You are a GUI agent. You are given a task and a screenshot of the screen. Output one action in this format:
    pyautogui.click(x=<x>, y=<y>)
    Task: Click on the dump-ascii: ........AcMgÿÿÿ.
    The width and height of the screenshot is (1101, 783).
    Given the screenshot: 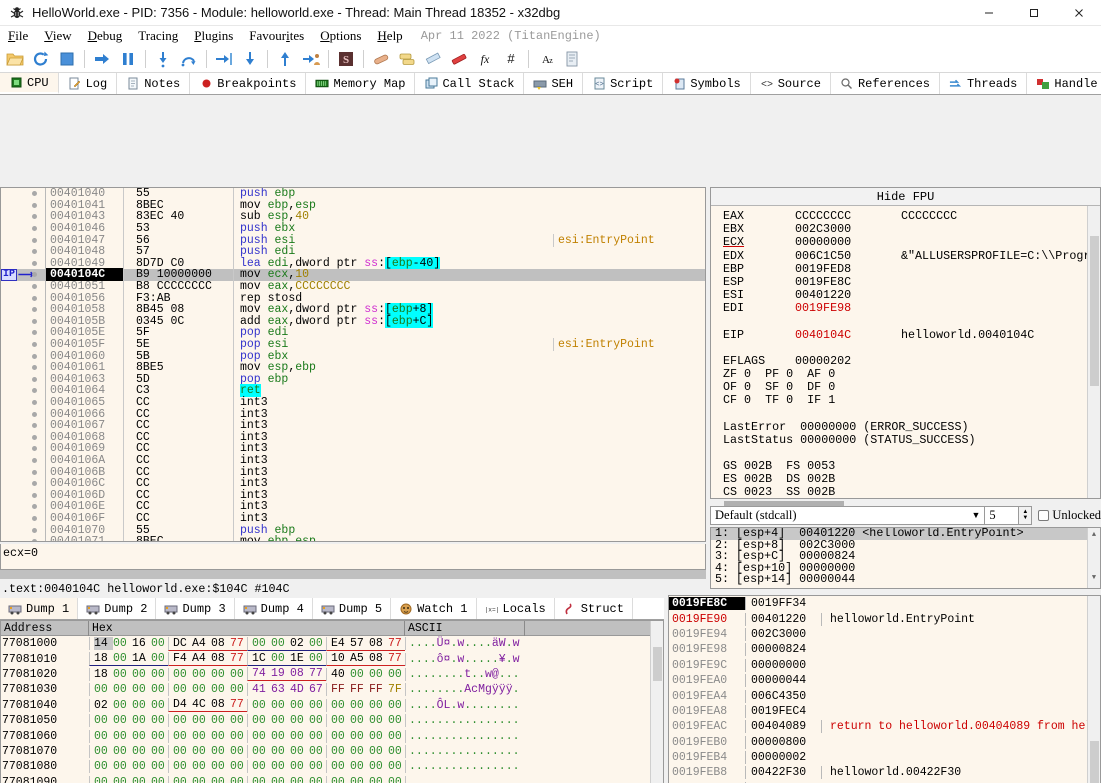 What is the action you would take?
    pyautogui.click(x=465, y=690)
    